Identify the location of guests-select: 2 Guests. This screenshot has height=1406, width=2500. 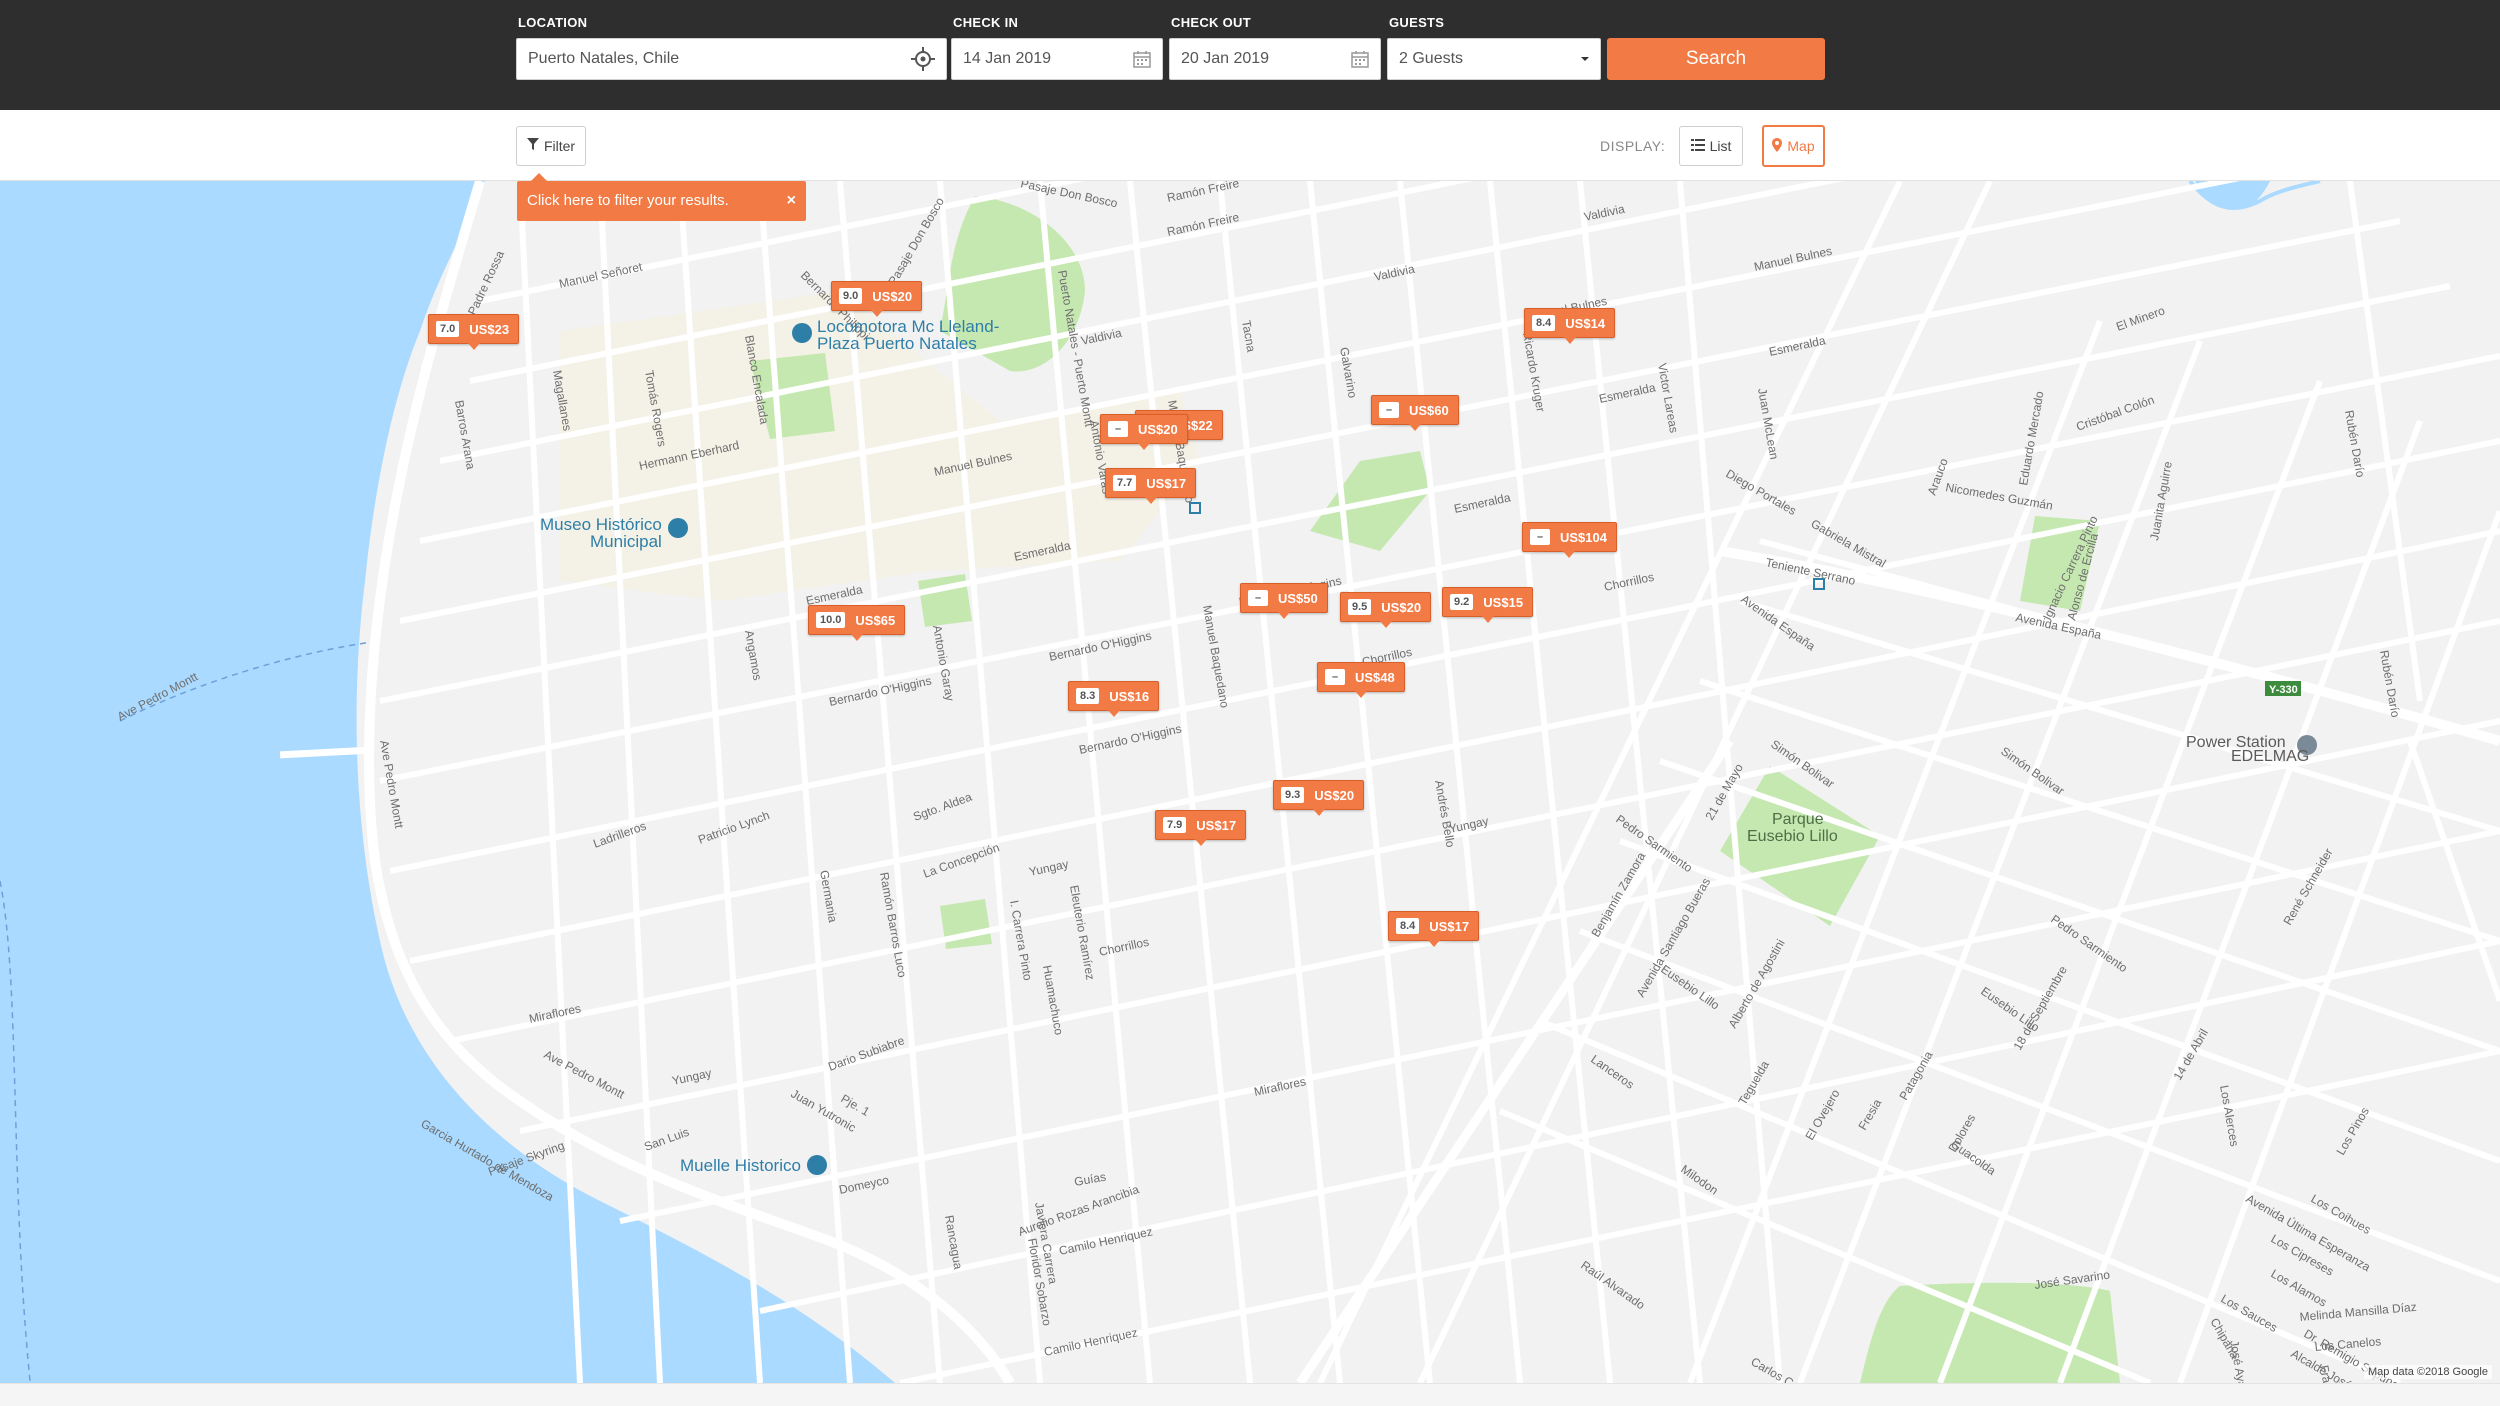
(1494, 59).